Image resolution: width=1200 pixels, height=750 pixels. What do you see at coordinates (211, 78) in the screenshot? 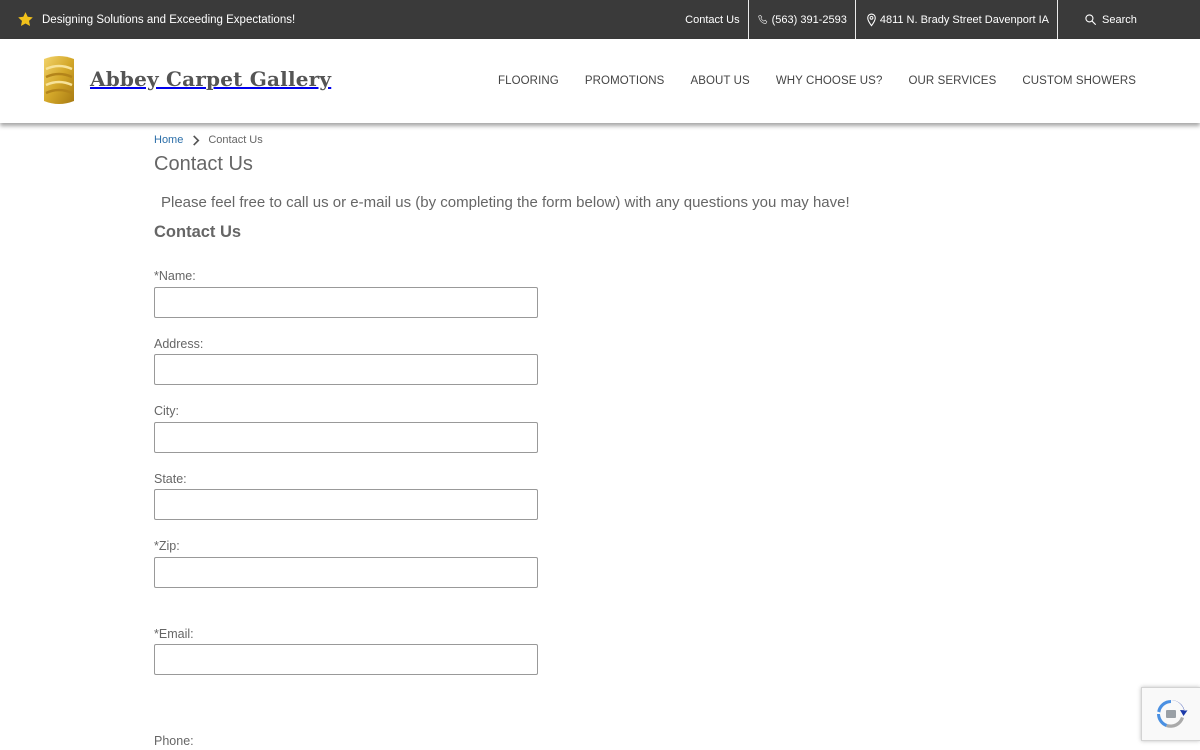
I see `brand-name: Abbey Carpet Gallery` at bounding box center [211, 78].